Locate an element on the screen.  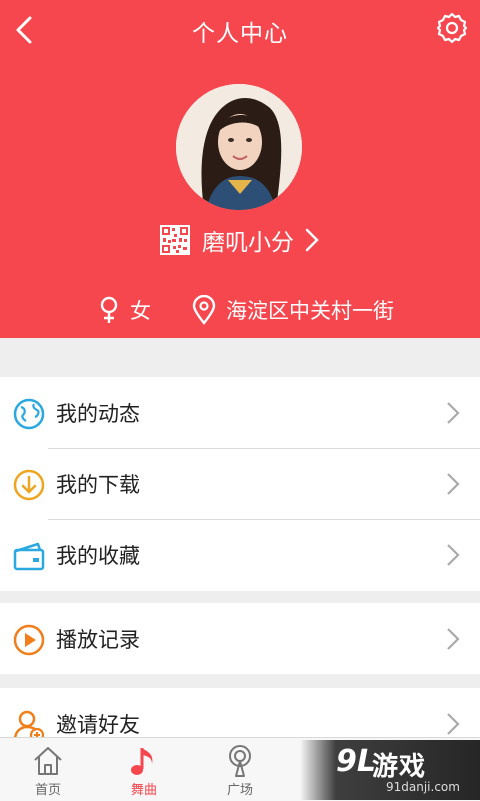
site-watermark: 9L 游戏 91danji.com is located at coordinates (390, 770).